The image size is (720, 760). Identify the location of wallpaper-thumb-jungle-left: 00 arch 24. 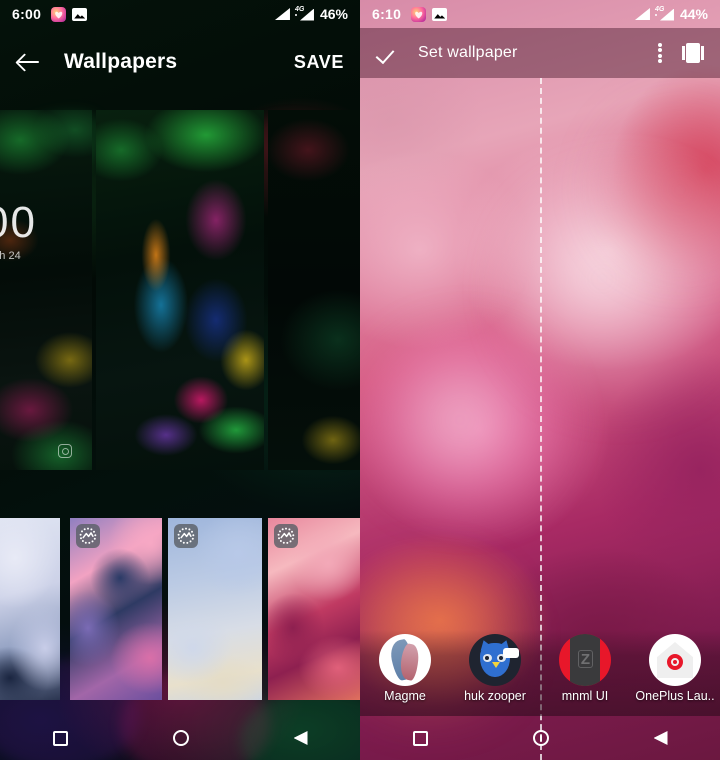
(46, 290).